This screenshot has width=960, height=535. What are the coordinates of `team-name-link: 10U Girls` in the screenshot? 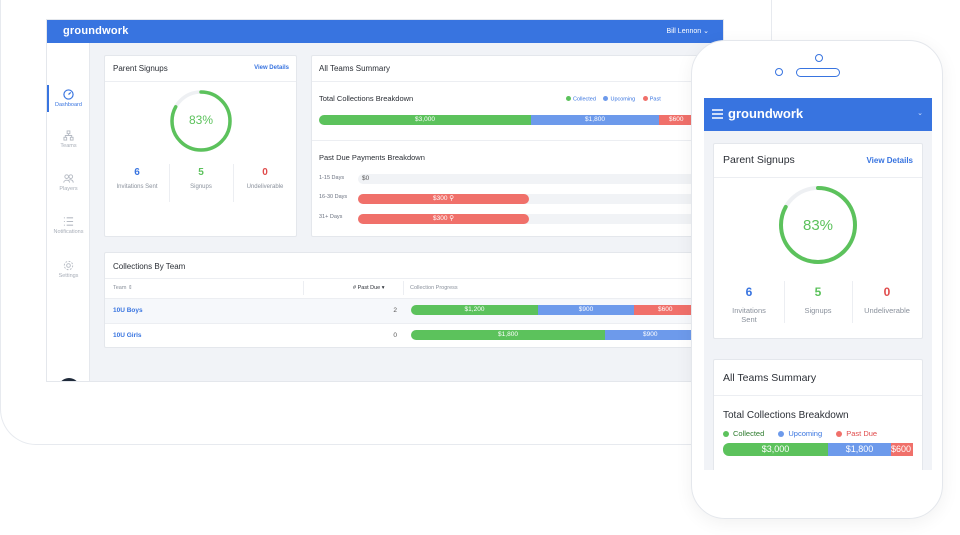 It's located at (127, 335).